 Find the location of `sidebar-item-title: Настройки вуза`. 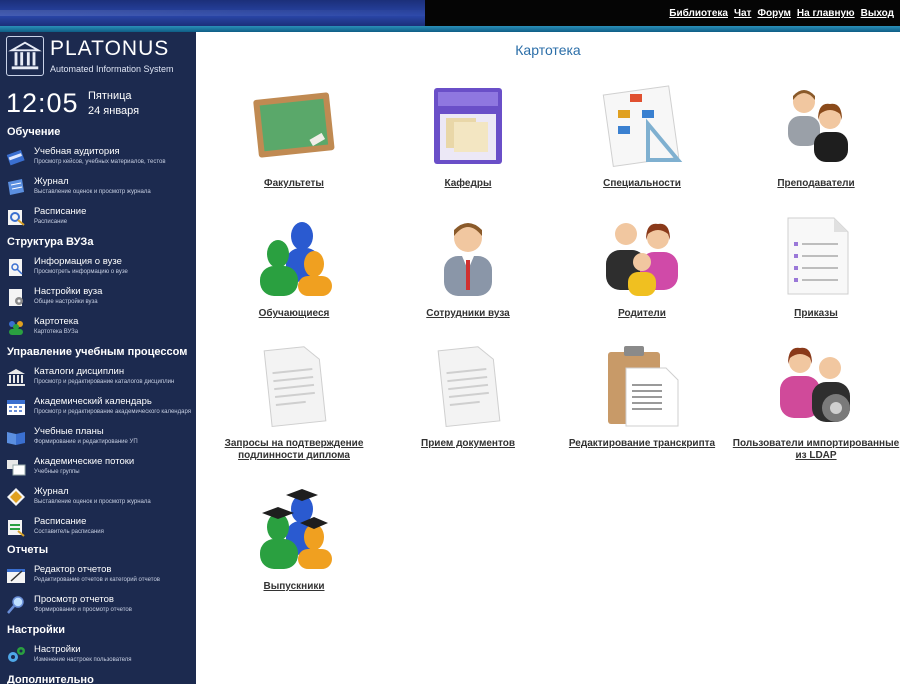

sidebar-item-title: Настройки вуза is located at coordinates (68, 291).